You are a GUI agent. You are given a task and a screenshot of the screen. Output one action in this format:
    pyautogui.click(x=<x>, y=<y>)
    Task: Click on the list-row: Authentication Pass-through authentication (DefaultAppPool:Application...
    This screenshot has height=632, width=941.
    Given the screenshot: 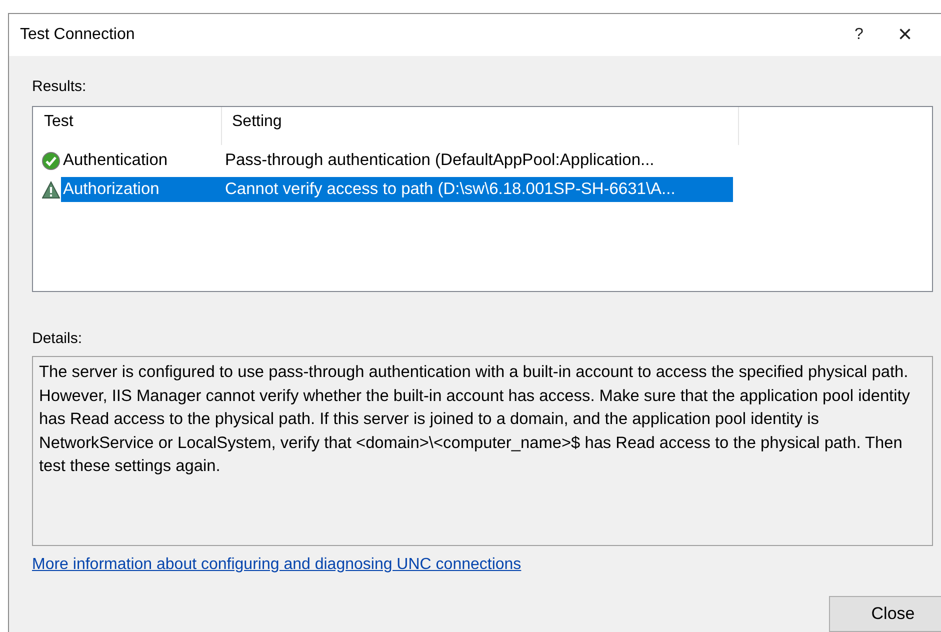 What is the action you would take?
    pyautogui.click(x=397, y=160)
    